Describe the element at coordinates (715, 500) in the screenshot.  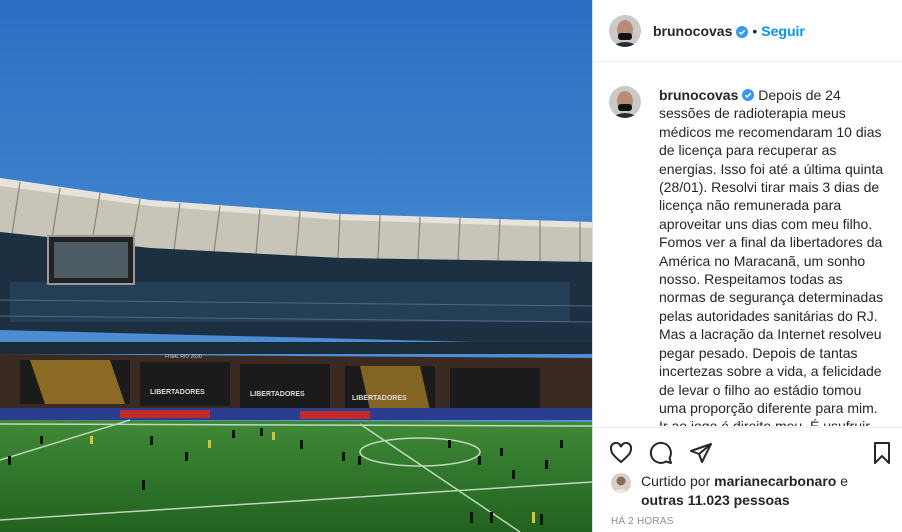
I see `likes-count: outras 11.023 pessoas` at that location.